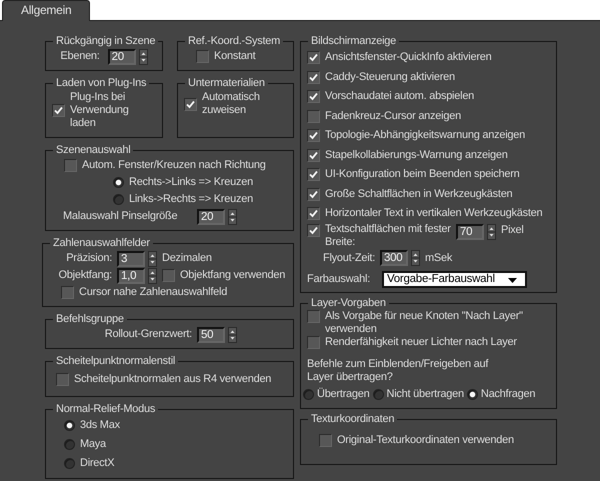 The height and width of the screenshot is (481, 600). What do you see at coordinates (425, 440) in the screenshot?
I see `checkbox-label: Original-Texturkoordinaten verwenden` at bounding box center [425, 440].